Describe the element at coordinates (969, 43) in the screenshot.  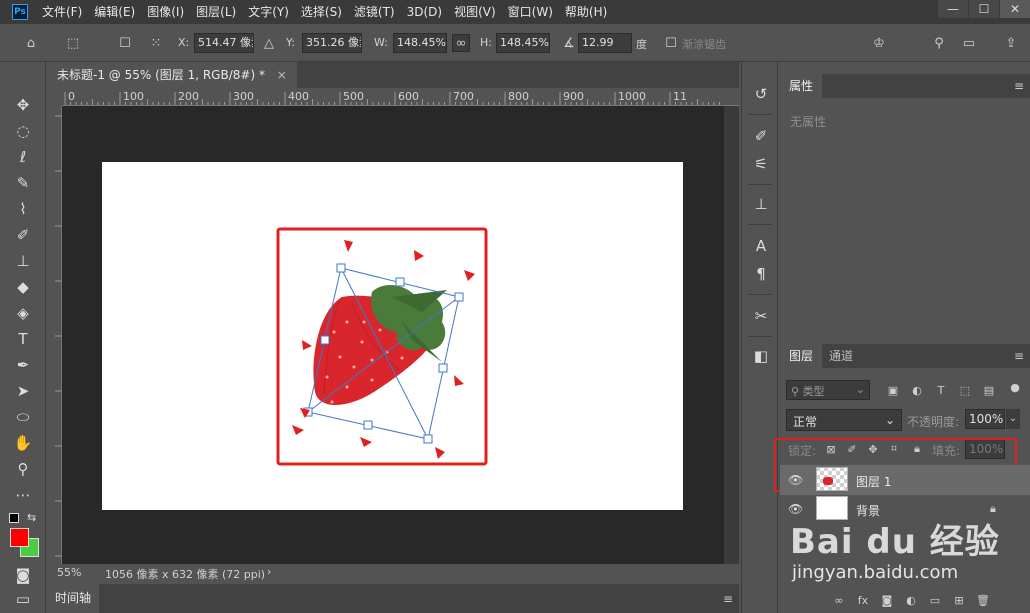
I see `workspace-icon: ▭` at that location.